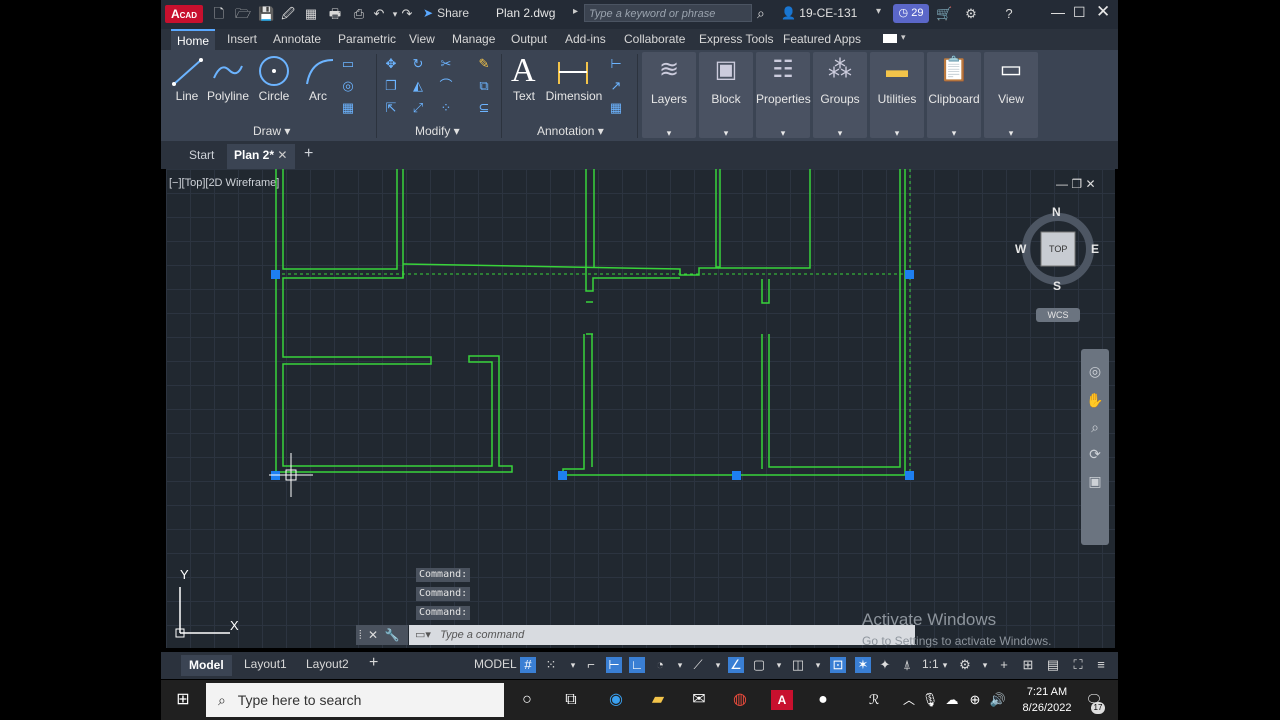 The image size is (1280, 720). I want to click on copy-icon: ❐, so click(391, 86).